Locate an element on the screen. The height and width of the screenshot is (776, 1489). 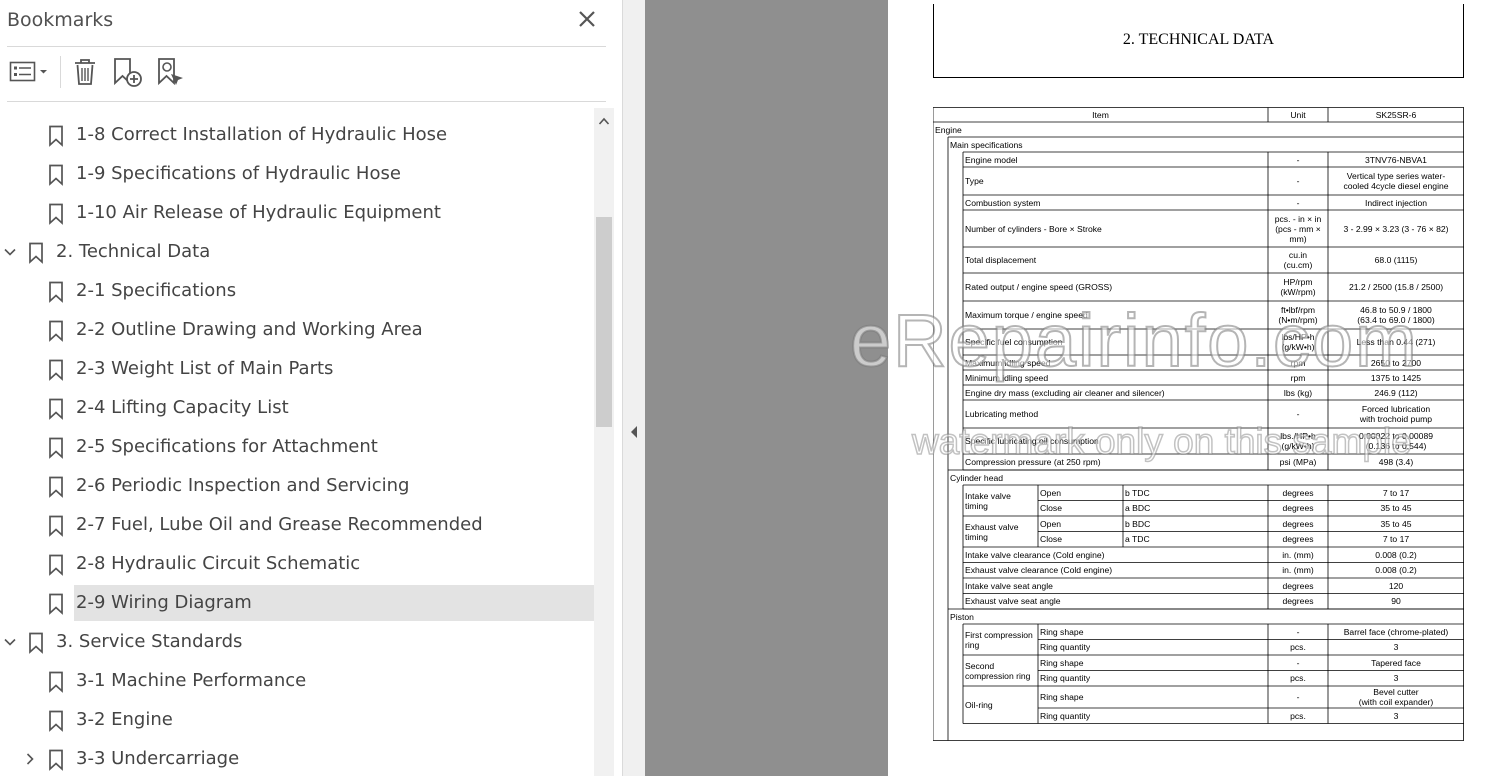
bookmark-item: 2-3 Weight List of Main Parts is located at coordinates (297, 369).